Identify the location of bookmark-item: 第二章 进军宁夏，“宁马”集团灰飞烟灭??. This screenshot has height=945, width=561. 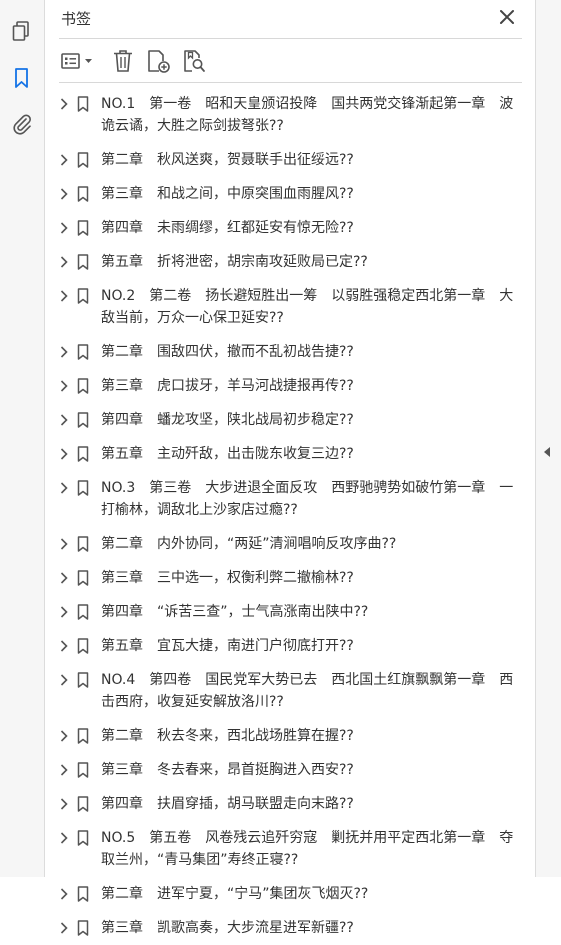
(290, 894).